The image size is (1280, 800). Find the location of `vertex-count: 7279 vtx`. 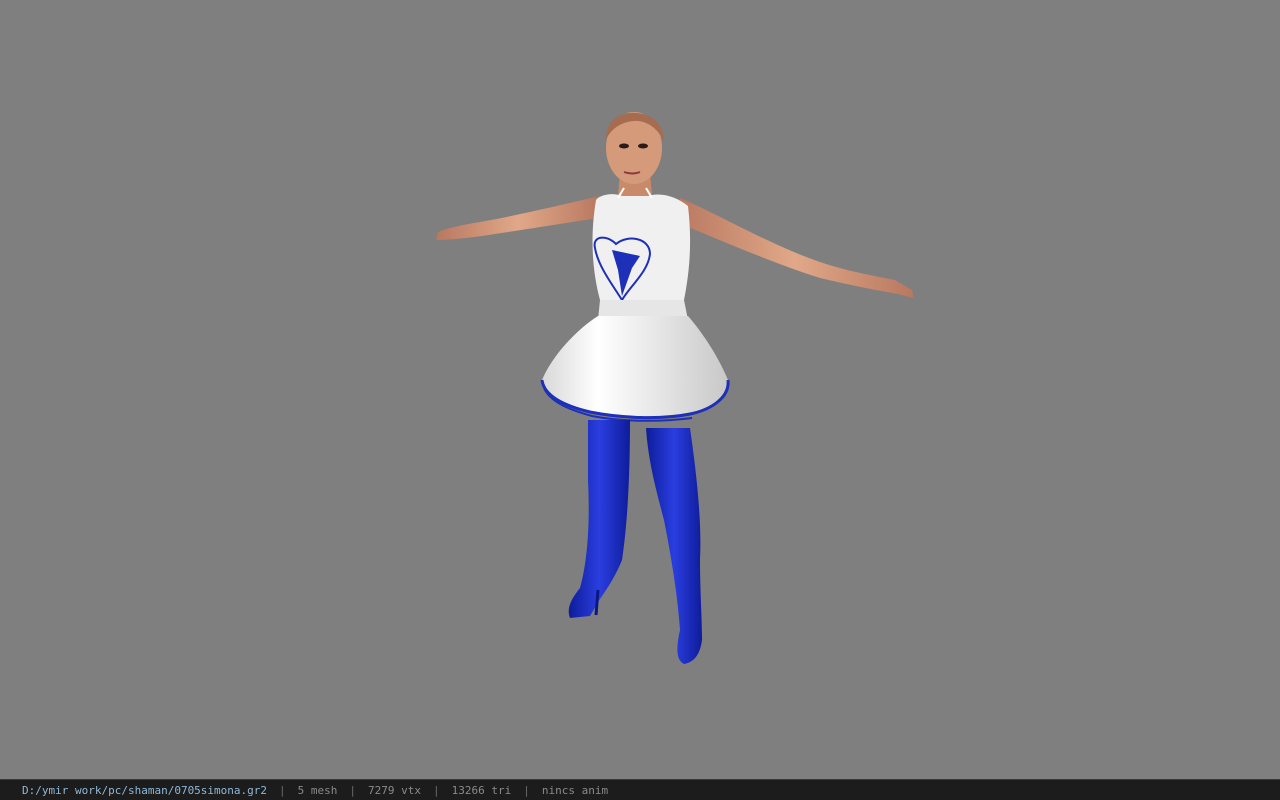

vertex-count: 7279 vtx is located at coordinates (395, 790).